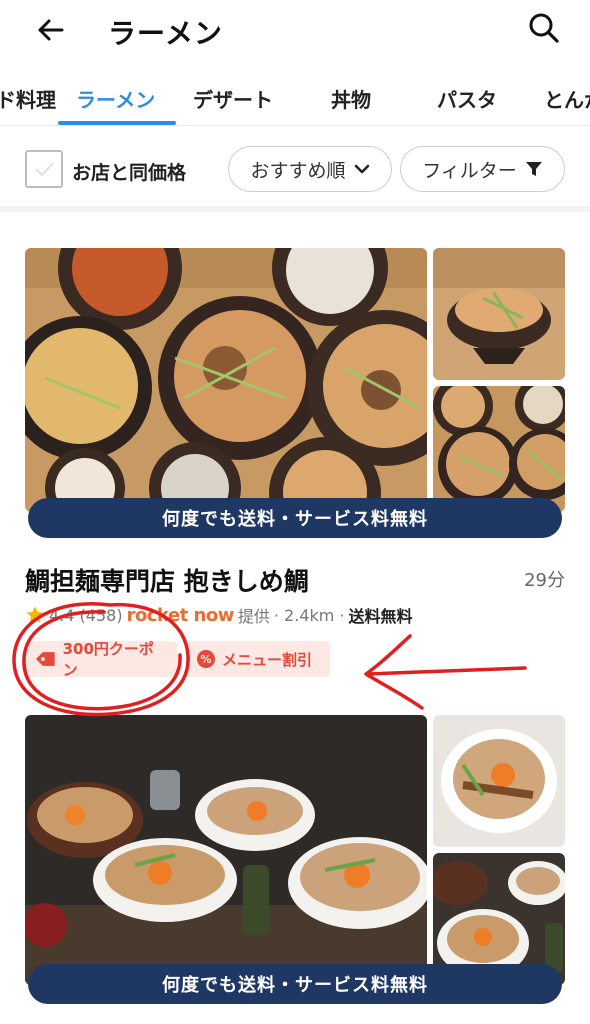 This screenshot has width=590, height=1024. What do you see at coordinates (361, 169) in the screenshot?
I see `chevron-down-icon` at bounding box center [361, 169].